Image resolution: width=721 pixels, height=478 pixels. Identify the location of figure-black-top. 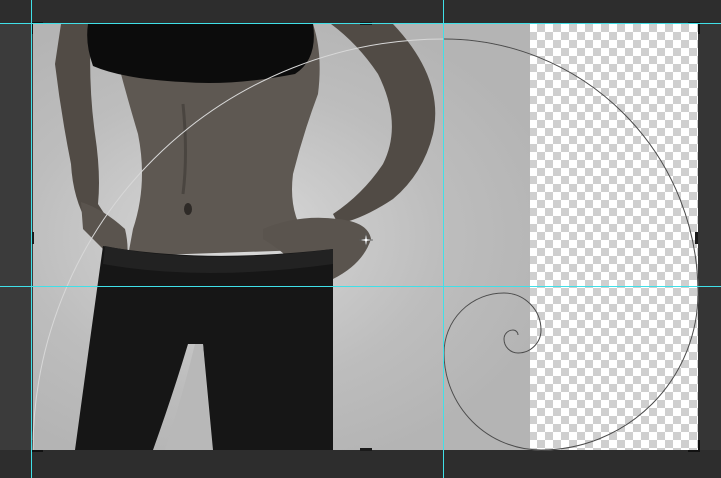
(200, 53).